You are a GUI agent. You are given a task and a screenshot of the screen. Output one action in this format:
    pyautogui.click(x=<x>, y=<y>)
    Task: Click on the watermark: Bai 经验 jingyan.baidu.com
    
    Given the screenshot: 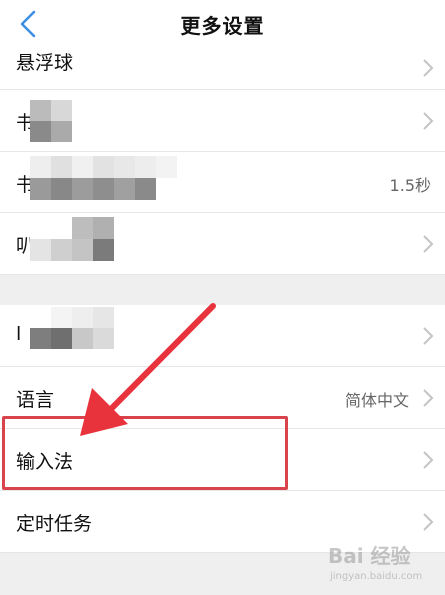 What is the action you would take?
    pyautogui.click(x=384, y=564)
    